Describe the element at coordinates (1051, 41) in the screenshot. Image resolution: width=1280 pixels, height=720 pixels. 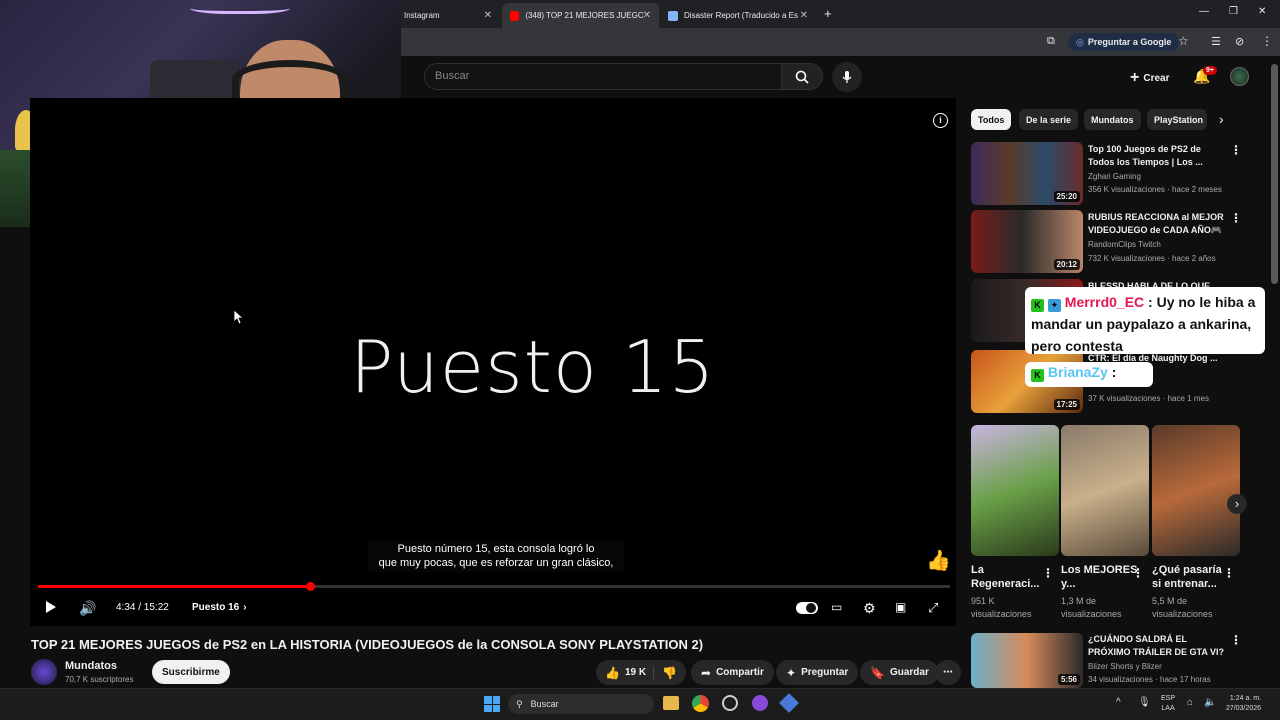
I see `cast-icon: ⧉` at that location.